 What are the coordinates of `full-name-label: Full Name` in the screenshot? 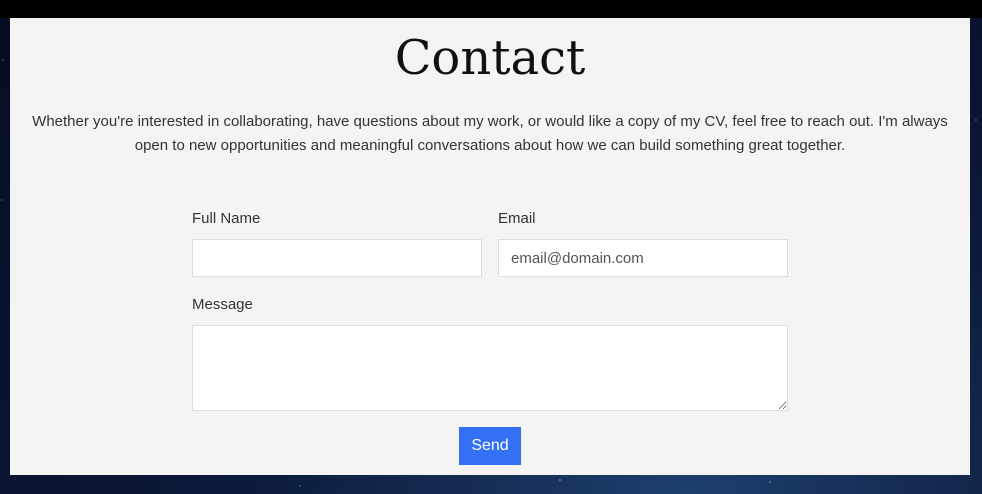 It's located at (226, 218).